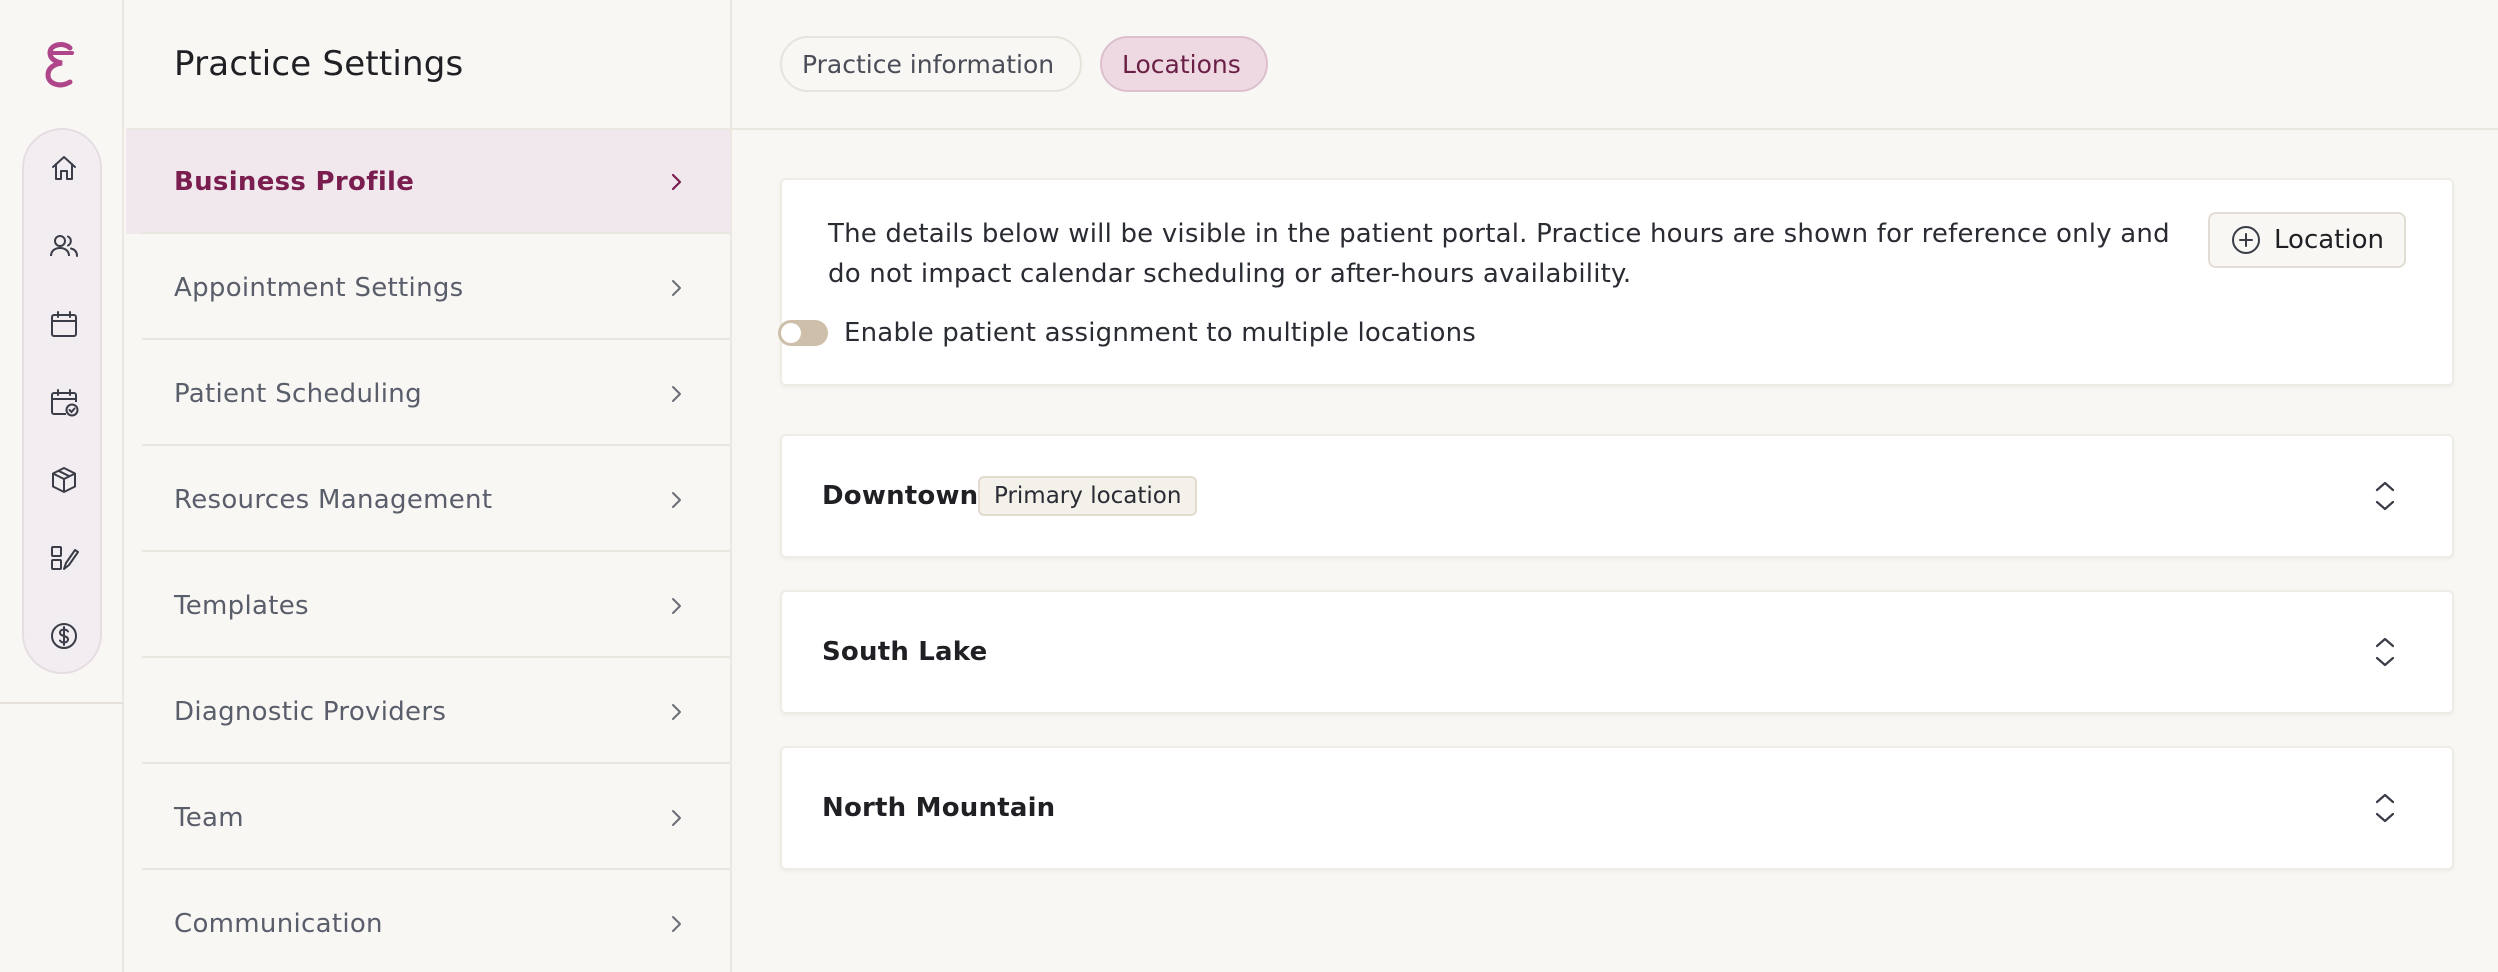 This screenshot has height=972, width=2498. What do you see at coordinates (428, 922) in the screenshot?
I see `sidebar-item-communication: Communication` at bounding box center [428, 922].